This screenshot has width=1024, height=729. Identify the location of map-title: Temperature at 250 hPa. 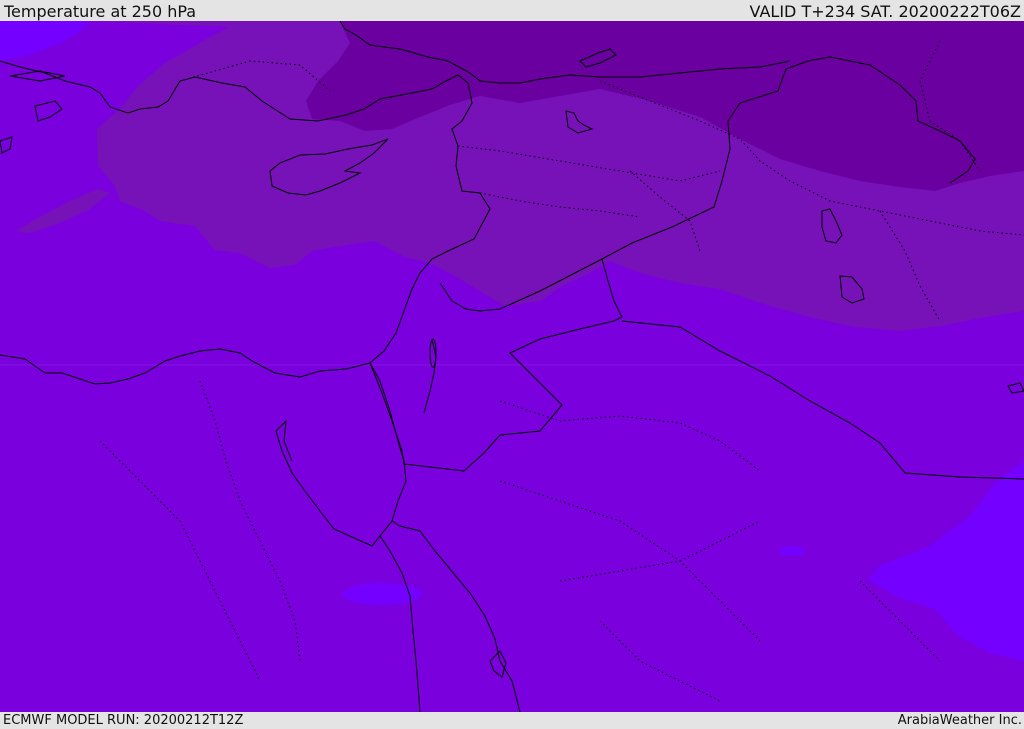
(100, 11).